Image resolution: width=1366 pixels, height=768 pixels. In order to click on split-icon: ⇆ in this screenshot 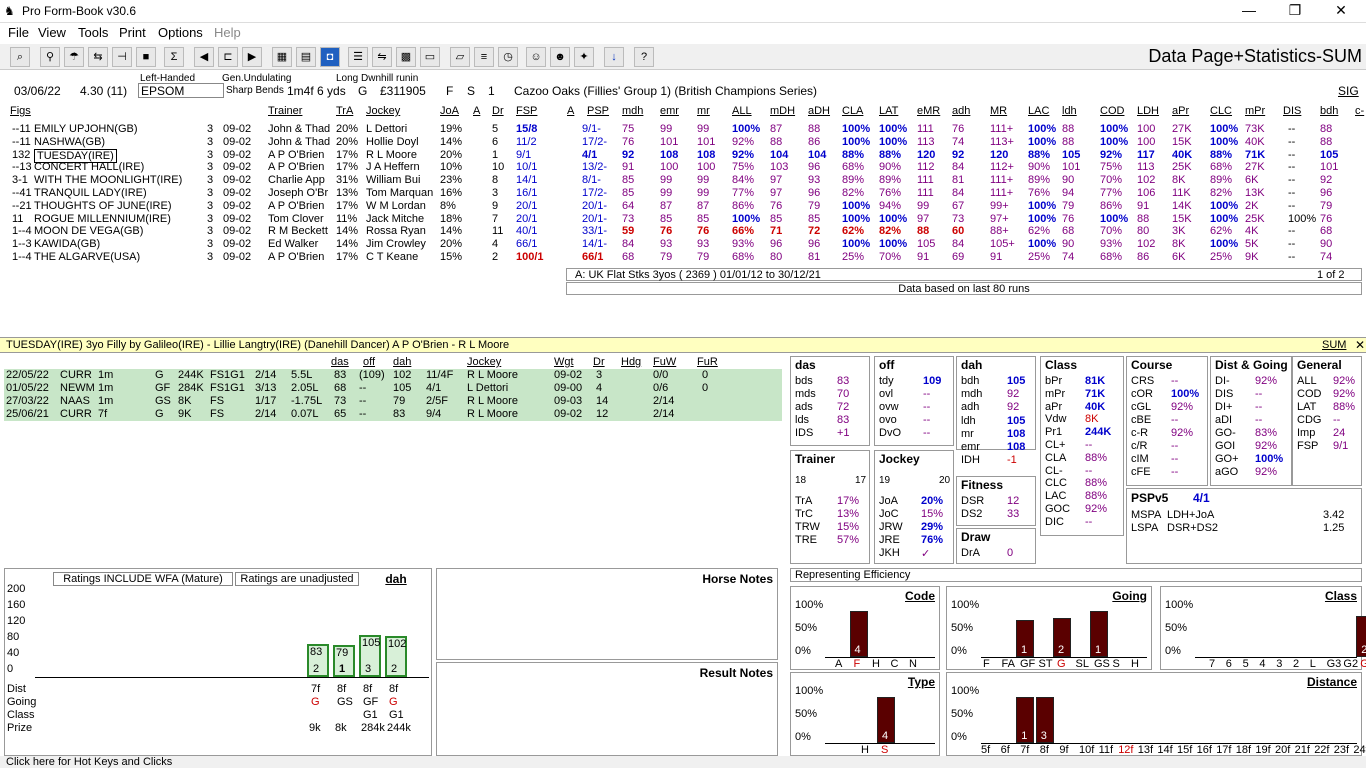, I will do `click(98, 57)`.